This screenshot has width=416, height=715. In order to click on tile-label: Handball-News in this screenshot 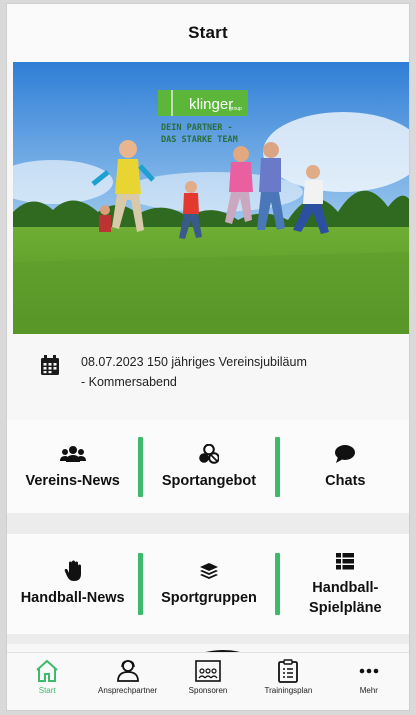, I will do `click(72, 598)`.